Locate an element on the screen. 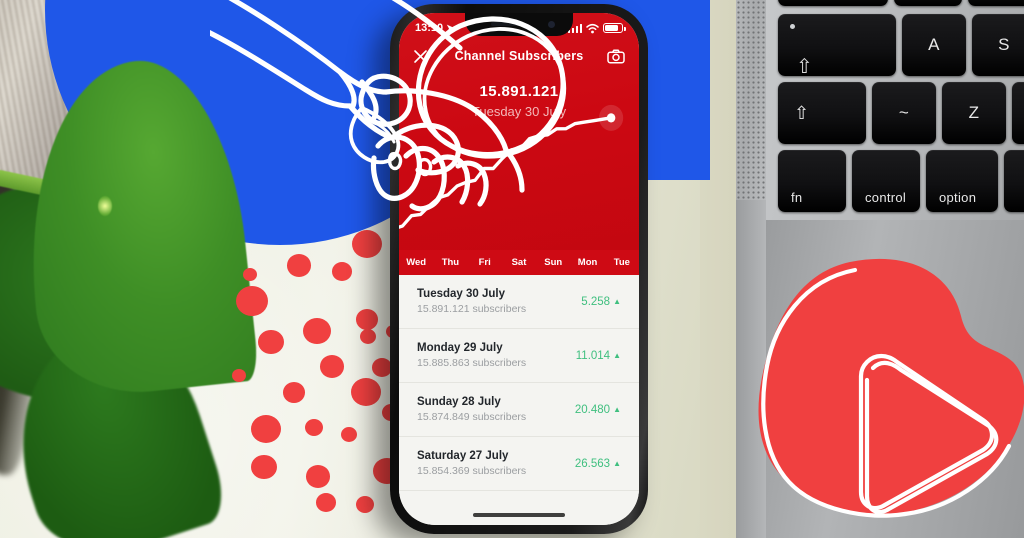 The width and height of the screenshot is (1024, 538). day-label-wed: Wed is located at coordinates (416, 262).